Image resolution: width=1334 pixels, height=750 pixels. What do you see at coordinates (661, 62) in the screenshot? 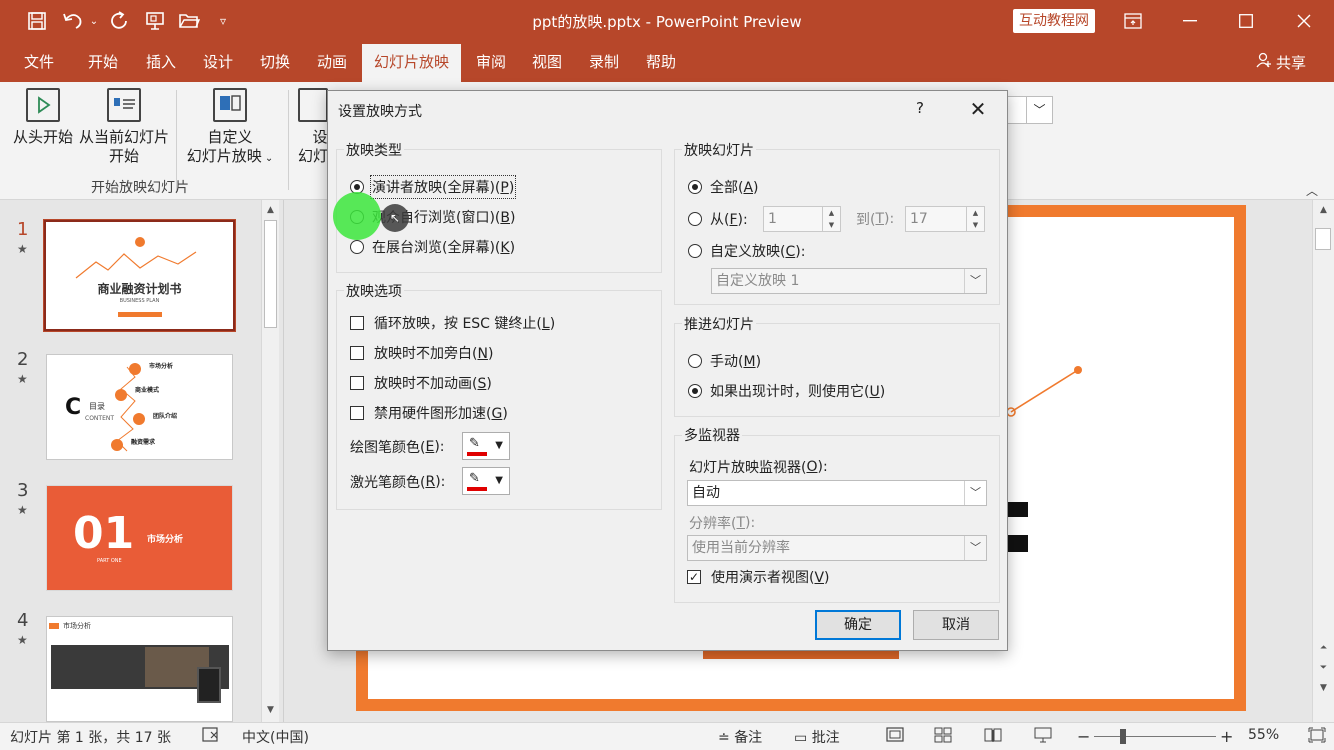
I see `tab-help: 帮助` at bounding box center [661, 62].